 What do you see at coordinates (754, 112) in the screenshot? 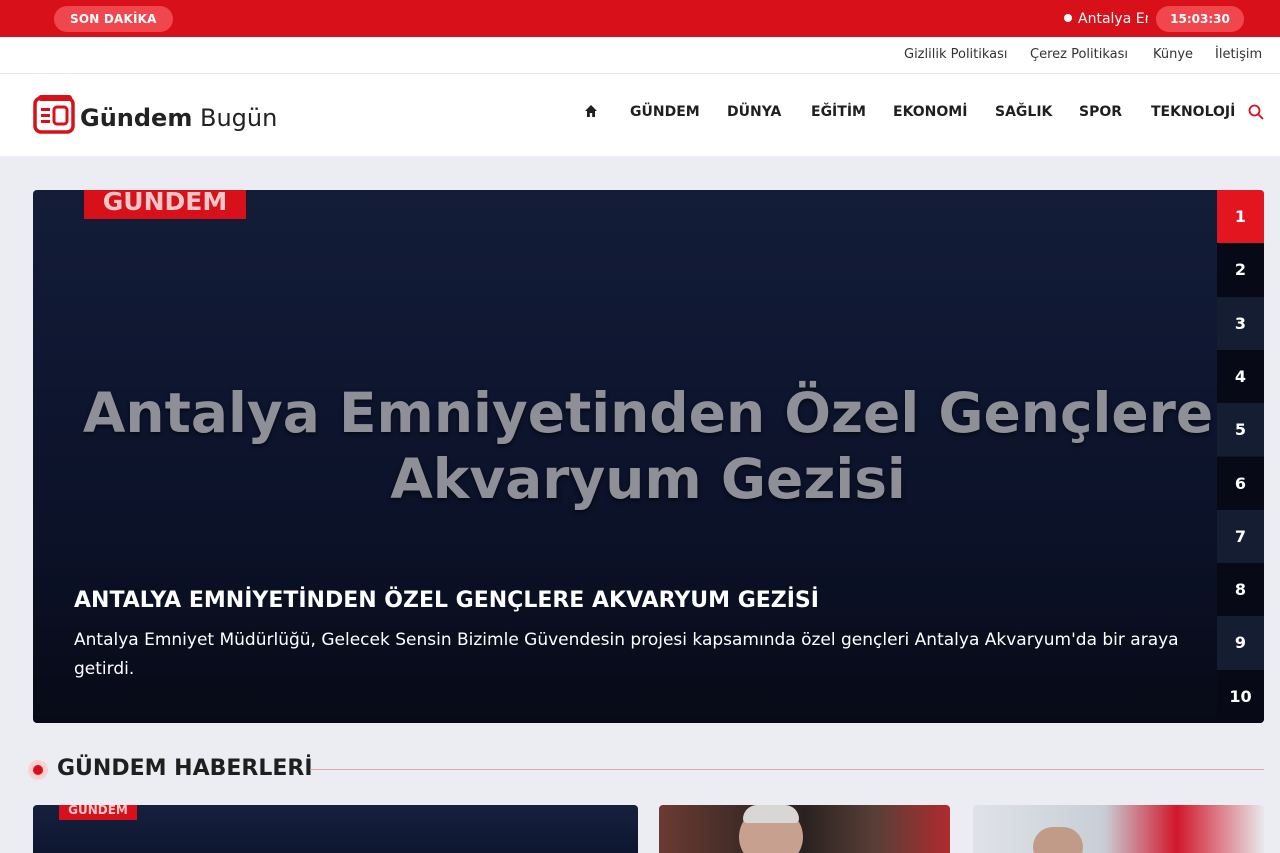
I see `nav-item-dunya: DÜNYA` at bounding box center [754, 112].